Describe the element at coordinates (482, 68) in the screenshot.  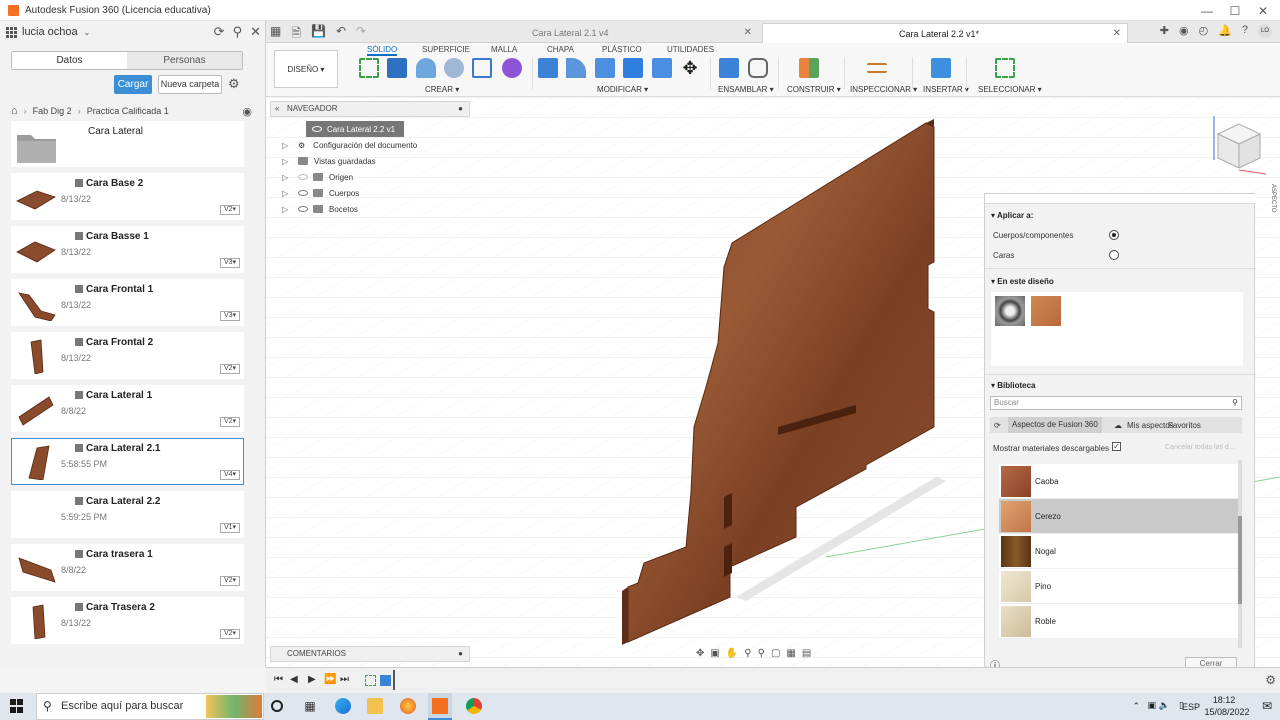
I see `pattern-icon` at that location.